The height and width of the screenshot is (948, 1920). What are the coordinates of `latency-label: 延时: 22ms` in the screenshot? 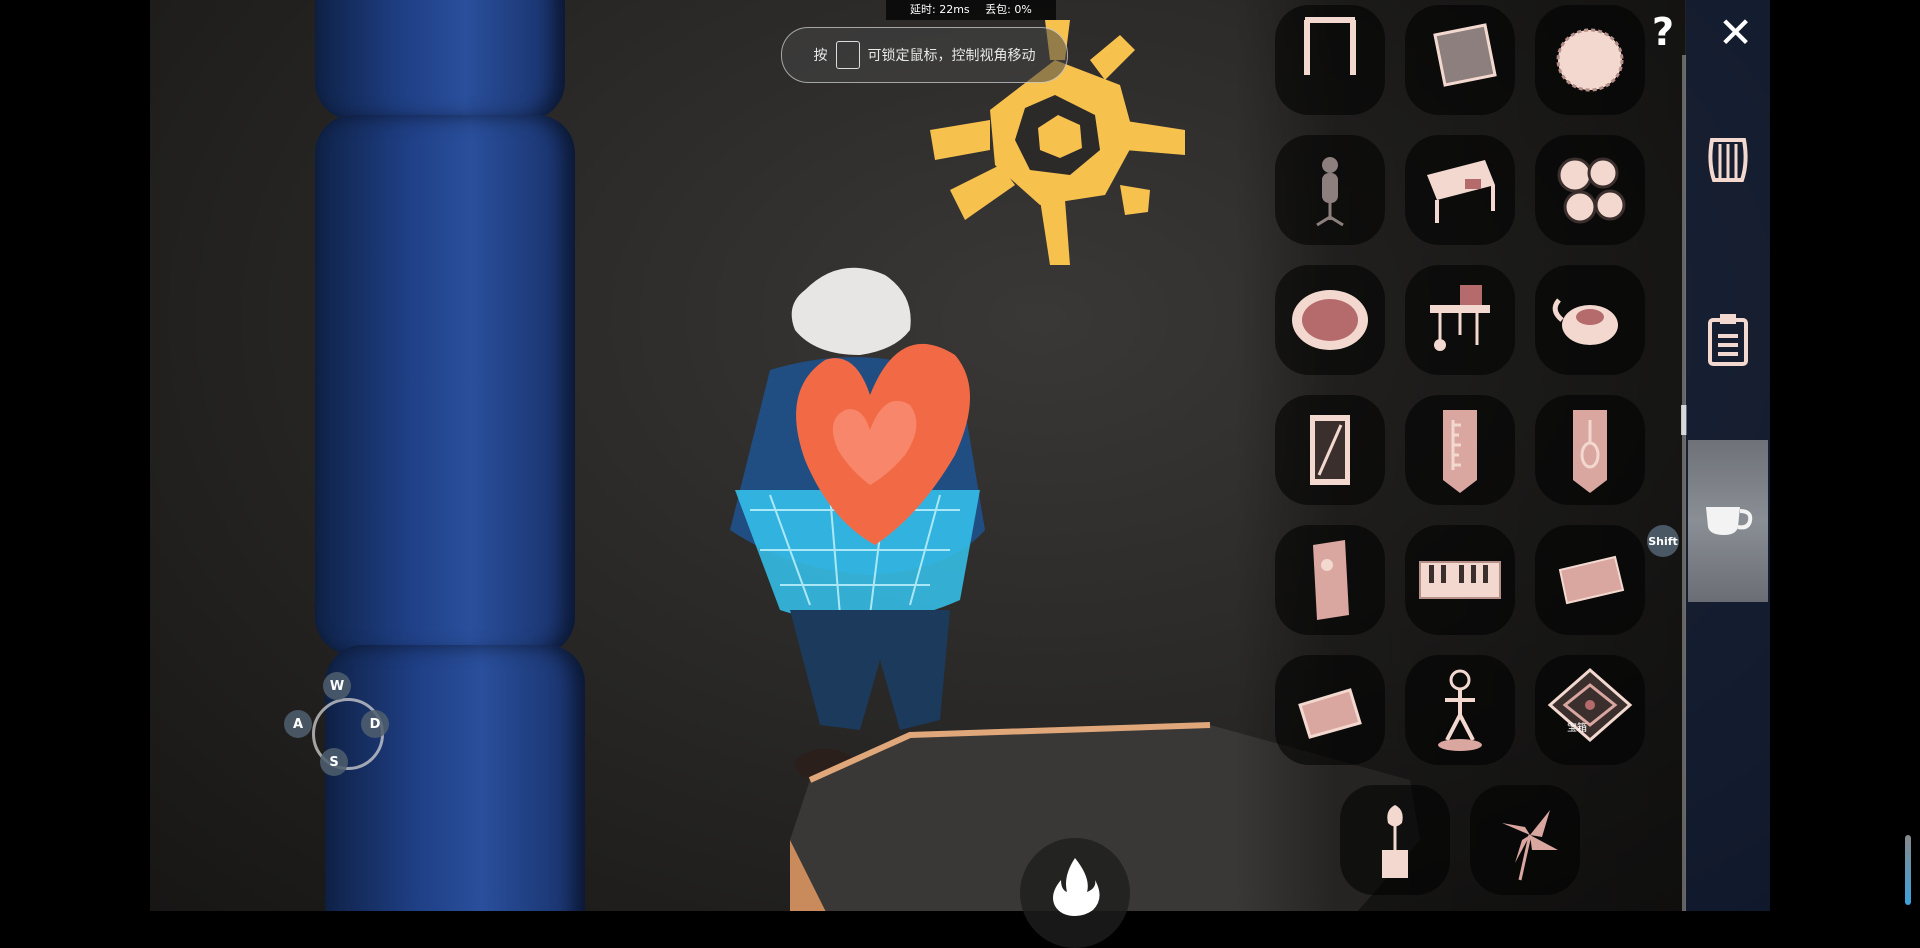 It's located at (940, 9).